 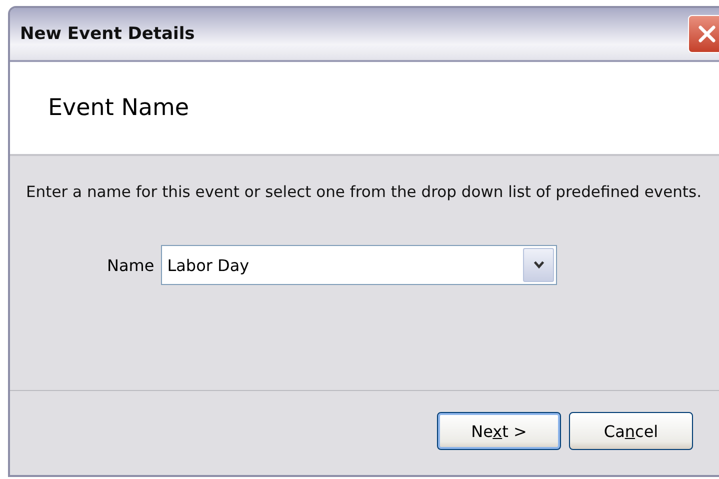 I want to click on instruction-text: Enter a name for this event or select one from the drop down list of predefined events., so click(x=364, y=192).